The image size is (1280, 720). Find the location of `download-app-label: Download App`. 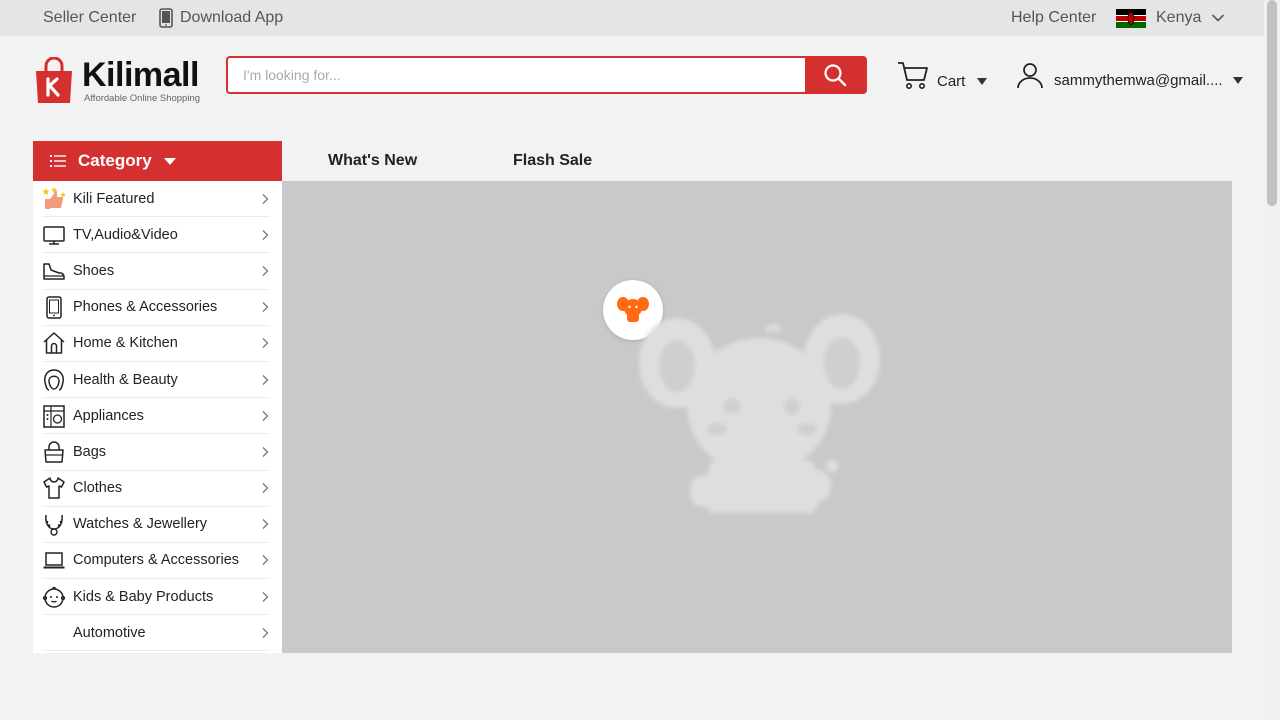

download-app-label: Download App is located at coordinates (232, 17).